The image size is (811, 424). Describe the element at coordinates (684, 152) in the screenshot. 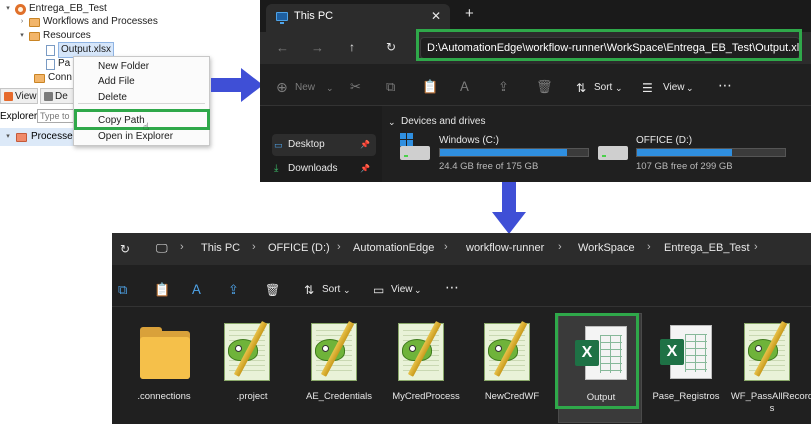

I see `drive-d-usage-fill` at that location.